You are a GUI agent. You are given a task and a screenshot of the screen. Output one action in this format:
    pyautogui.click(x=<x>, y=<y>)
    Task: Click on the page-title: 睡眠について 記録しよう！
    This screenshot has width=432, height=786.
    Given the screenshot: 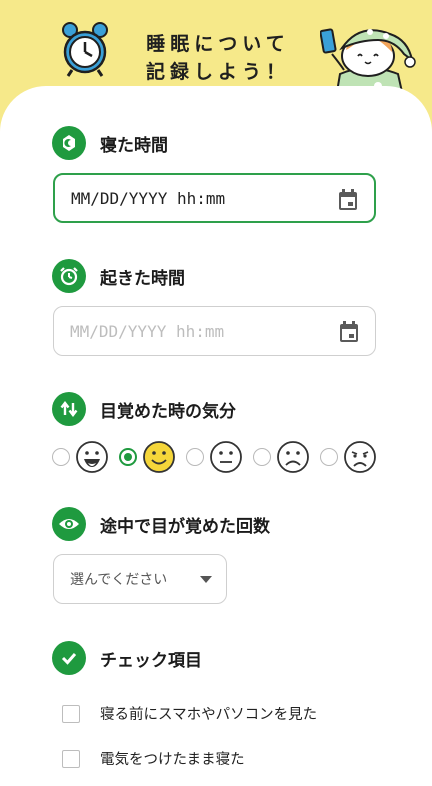 What is the action you would take?
    pyautogui.click(x=217, y=58)
    